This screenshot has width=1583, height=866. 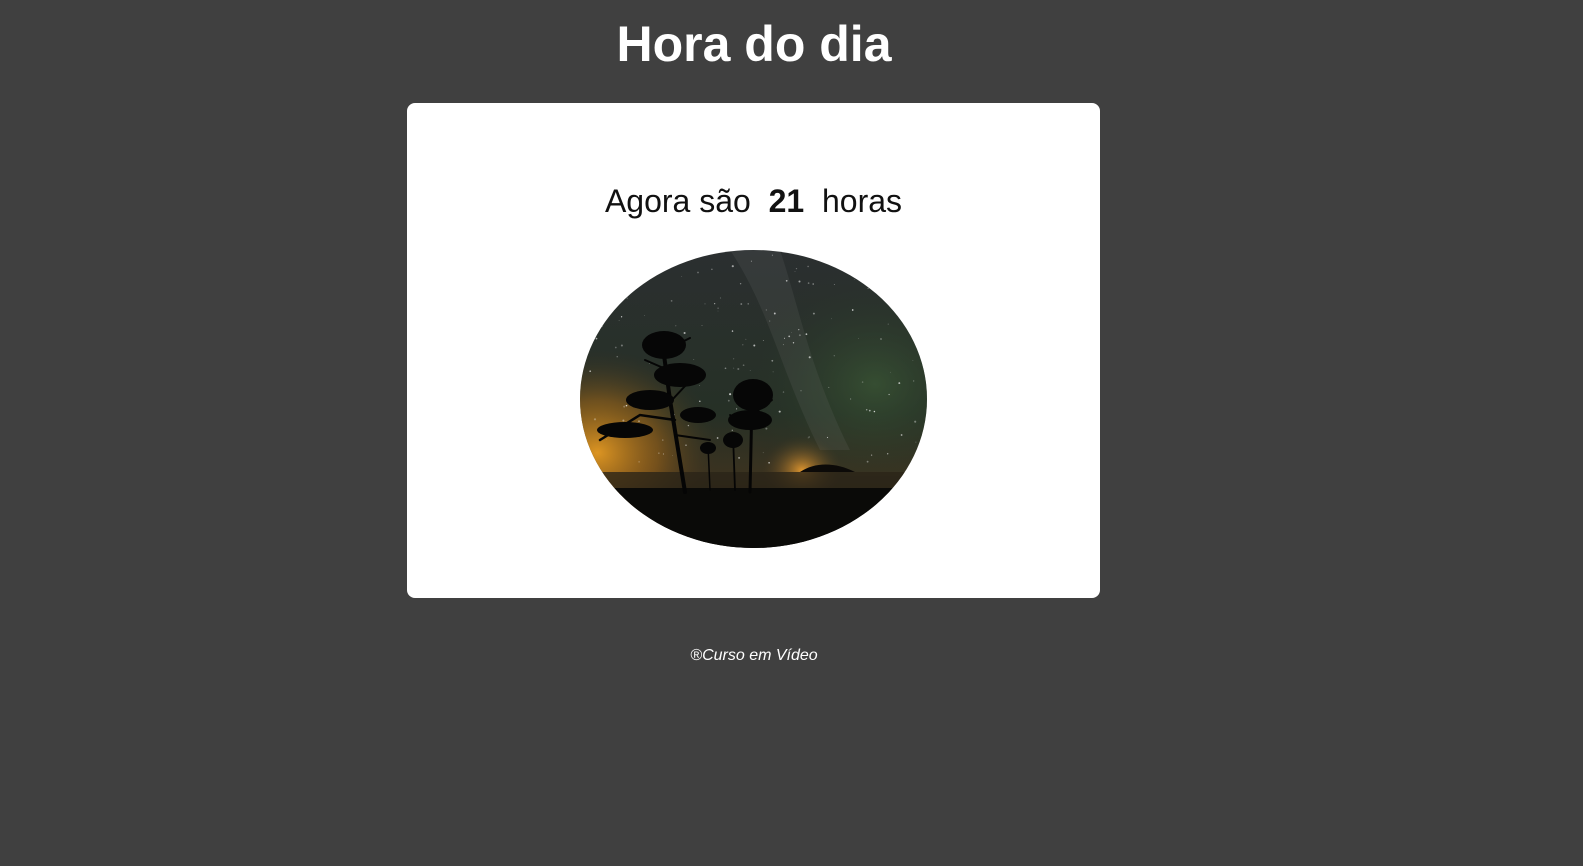 What do you see at coordinates (786, 201) in the screenshot?
I see `current-hour: 21` at bounding box center [786, 201].